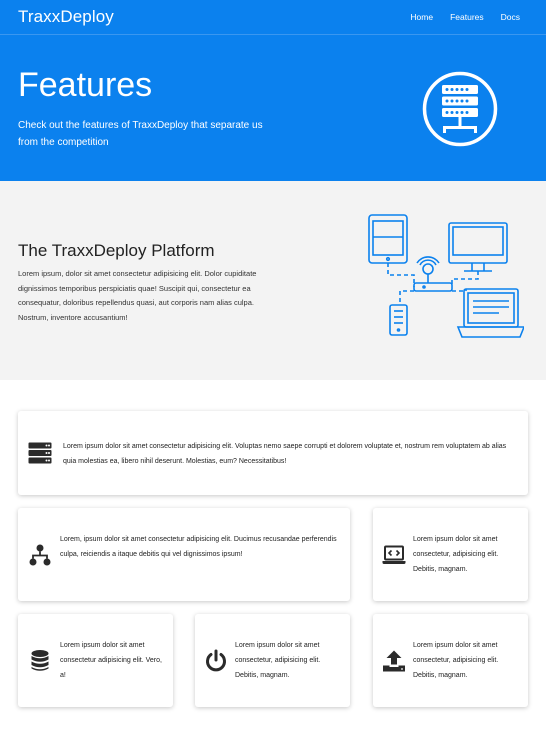 The width and height of the screenshot is (546, 733). Describe the element at coordinates (394, 554) in the screenshot. I see `laptop-code-icon` at that location.